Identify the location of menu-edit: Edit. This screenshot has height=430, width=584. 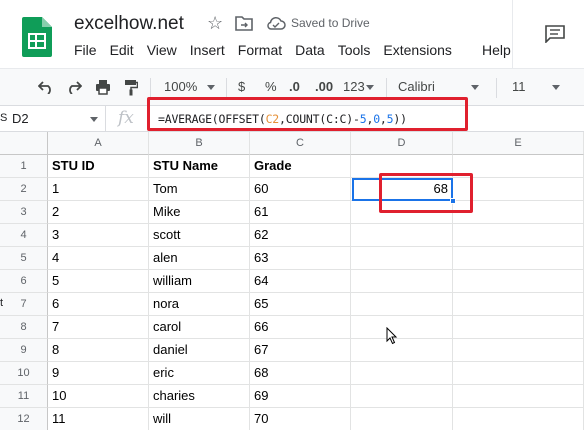
(122, 51).